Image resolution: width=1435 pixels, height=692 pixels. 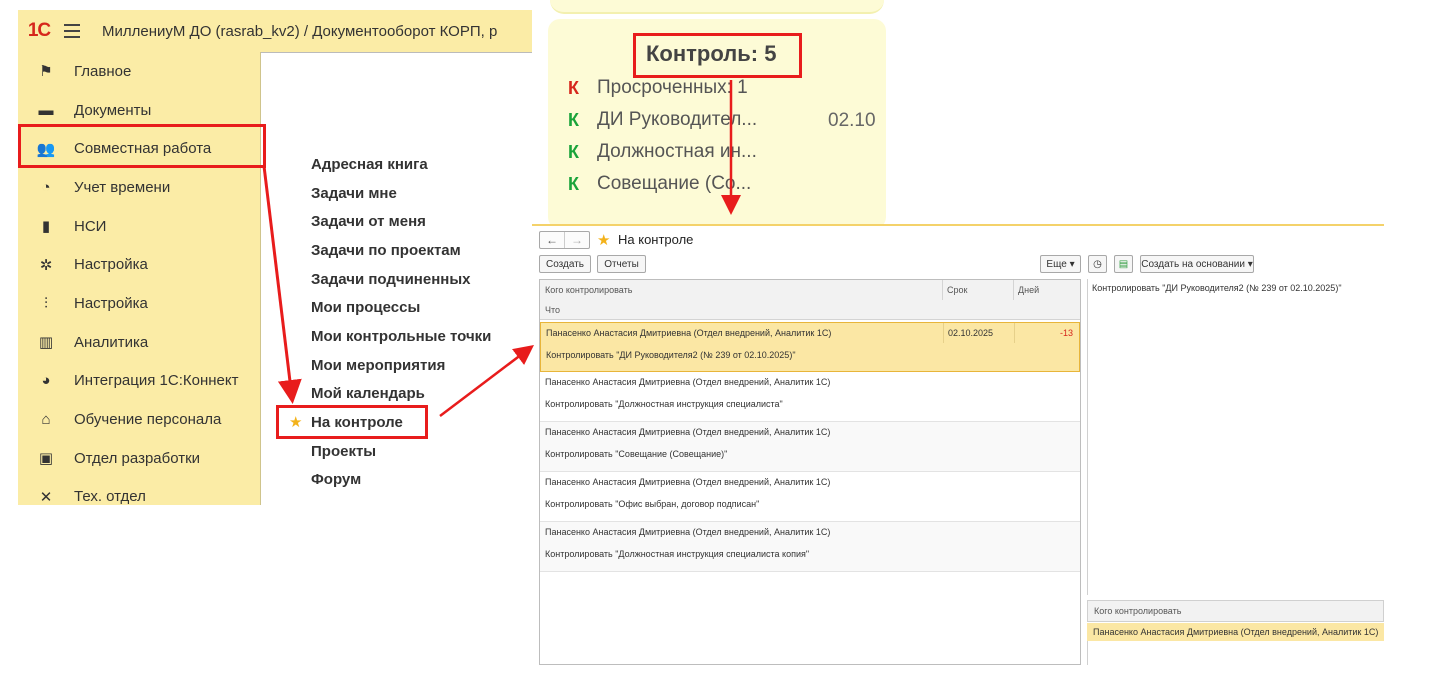 What do you see at coordinates (565, 264) in the screenshot?
I see `create-button: Создать` at bounding box center [565, 264].